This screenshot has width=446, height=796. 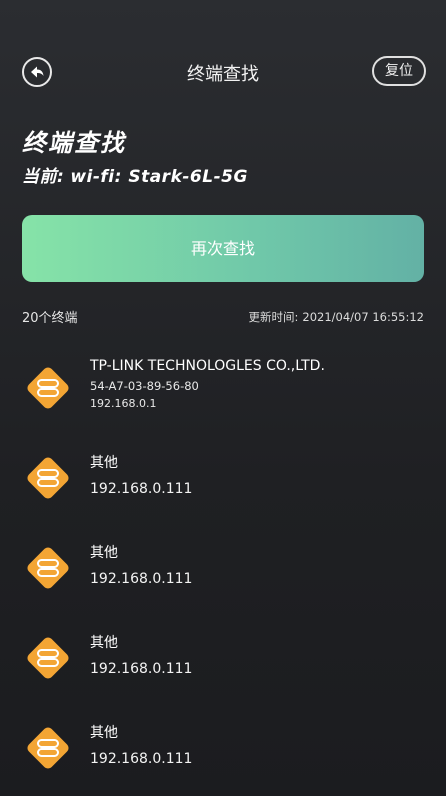 I want to click on device-mac: 54-A7-03-89-56-80, so click(x=144, y=386).